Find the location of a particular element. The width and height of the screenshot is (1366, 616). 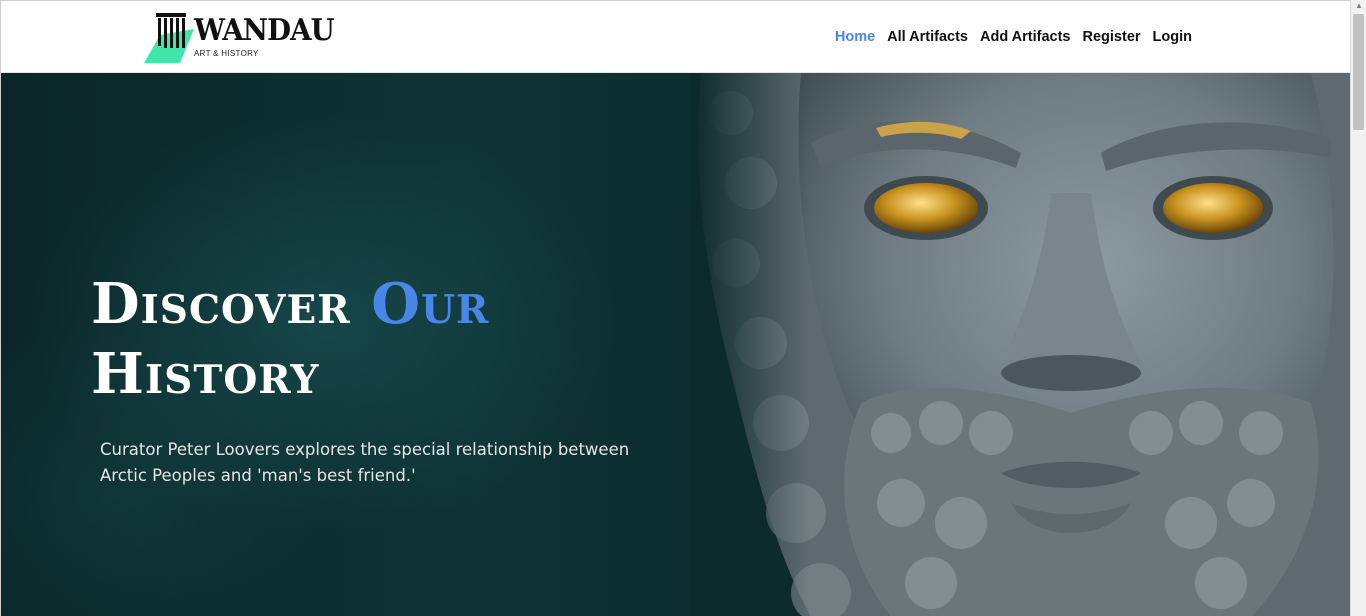

scroll-up-arrow-icon: ▲ is located at coordinates (1358, 6).